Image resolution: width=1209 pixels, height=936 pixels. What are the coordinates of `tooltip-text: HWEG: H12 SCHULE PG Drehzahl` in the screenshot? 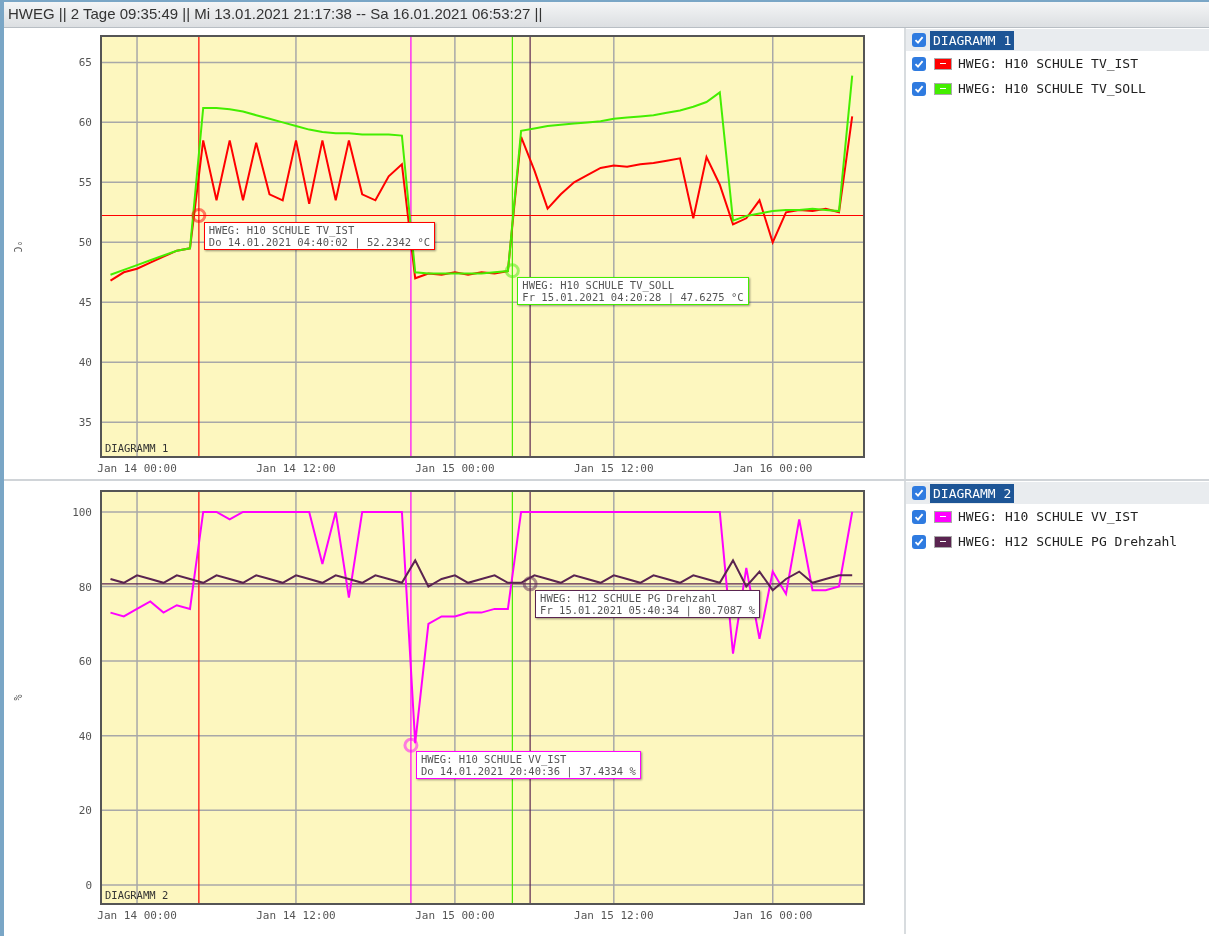 It's located at (629, 597).